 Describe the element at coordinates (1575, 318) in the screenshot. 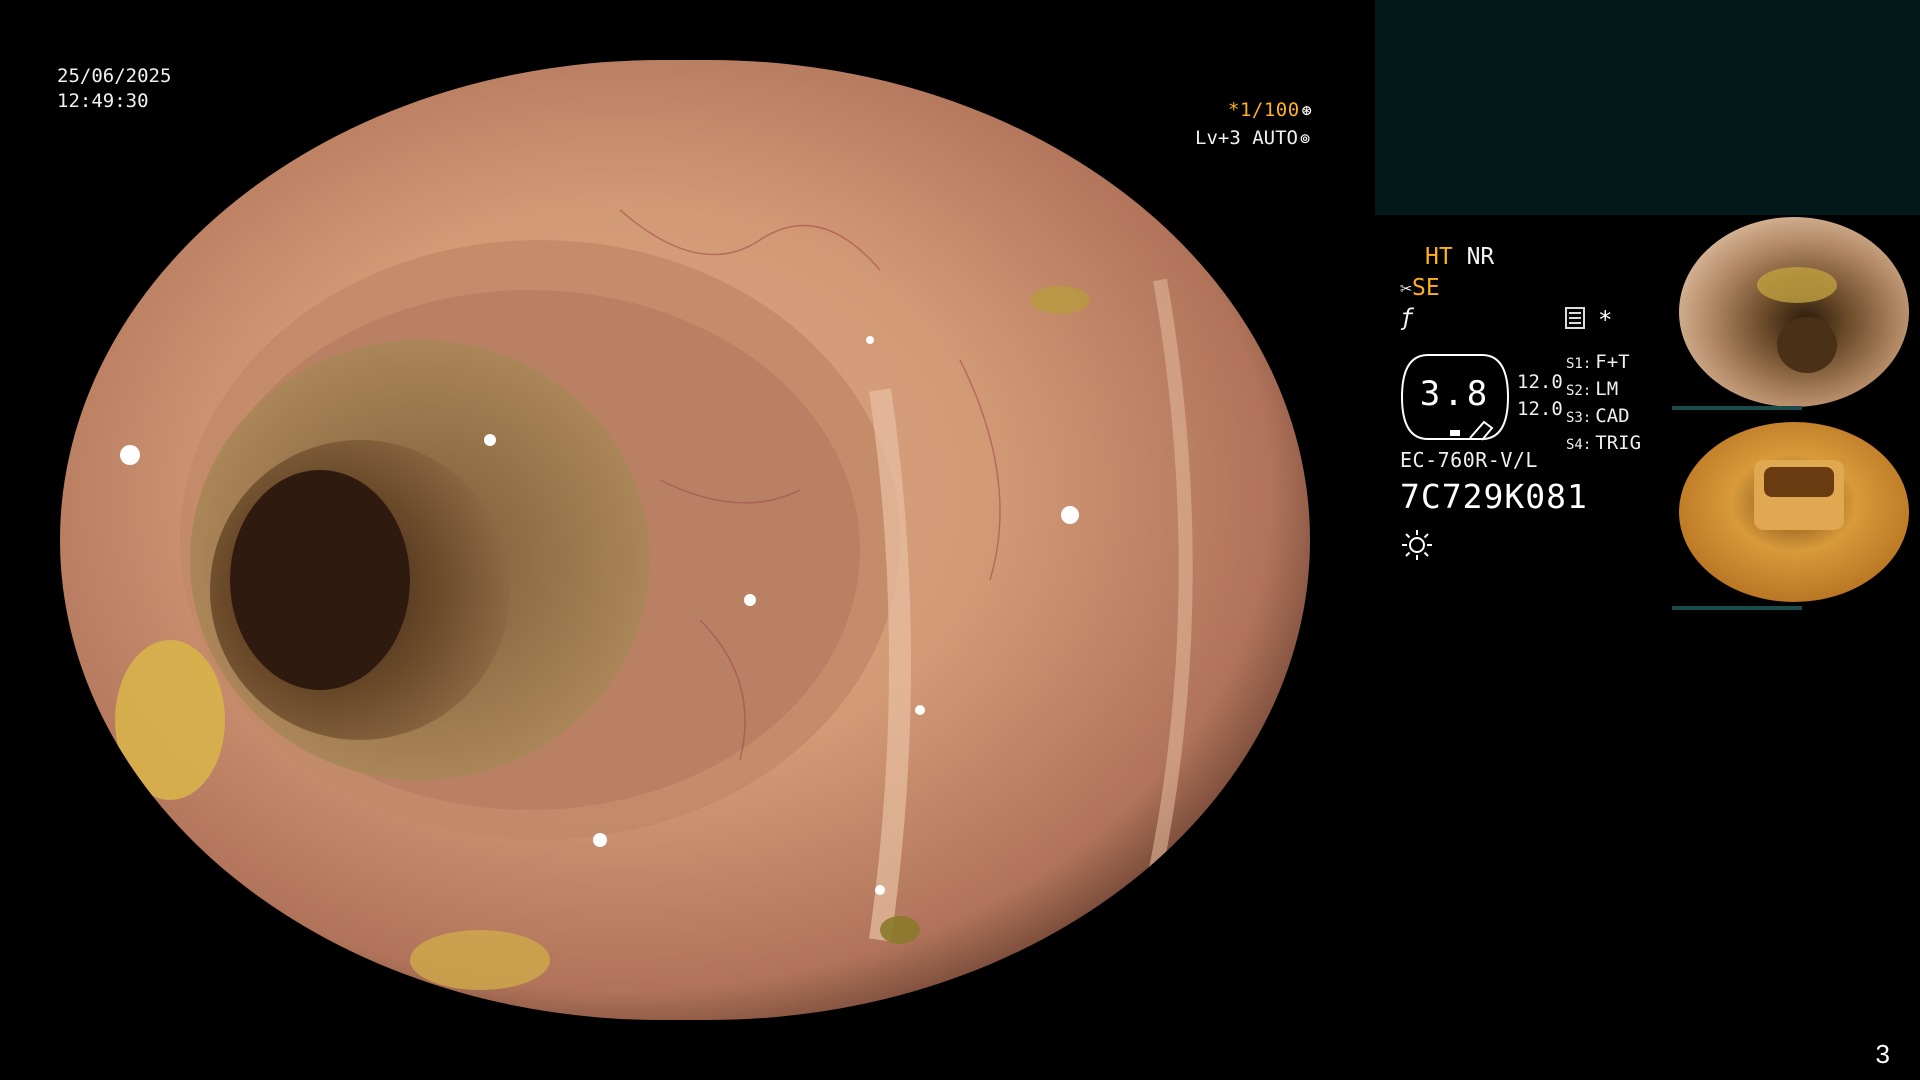

I see `menu-icon` at that location.